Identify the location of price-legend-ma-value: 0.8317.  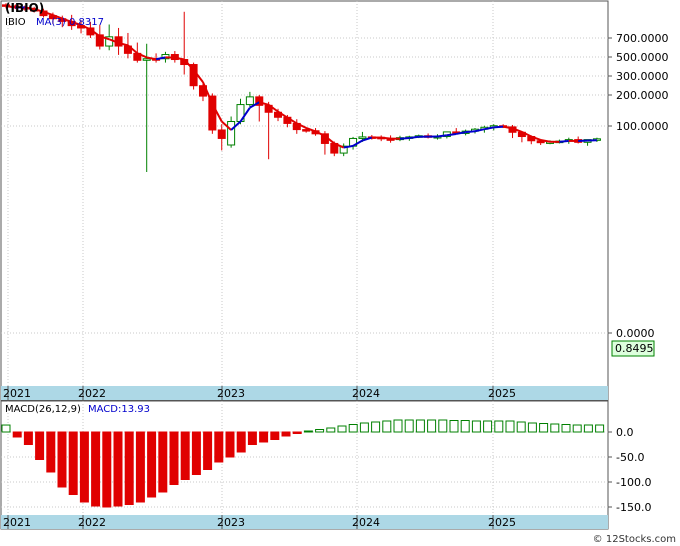
(86, 22).